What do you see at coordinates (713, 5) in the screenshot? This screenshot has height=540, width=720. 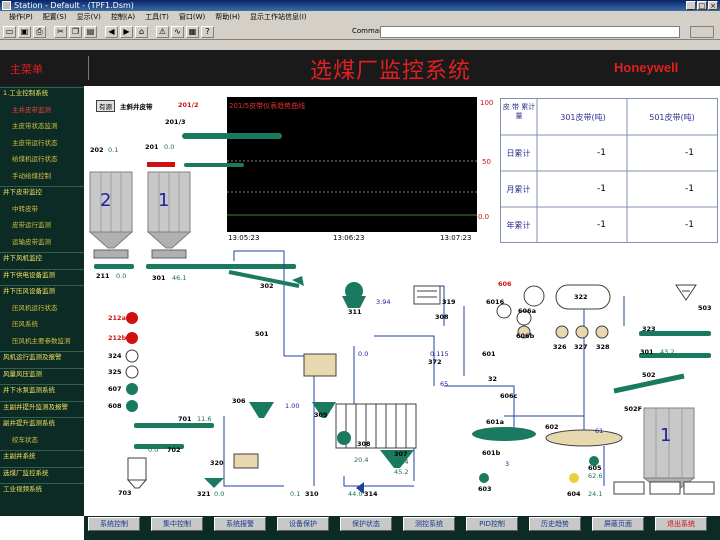 I see `close-button: ×` at bounding box center [713, 5].